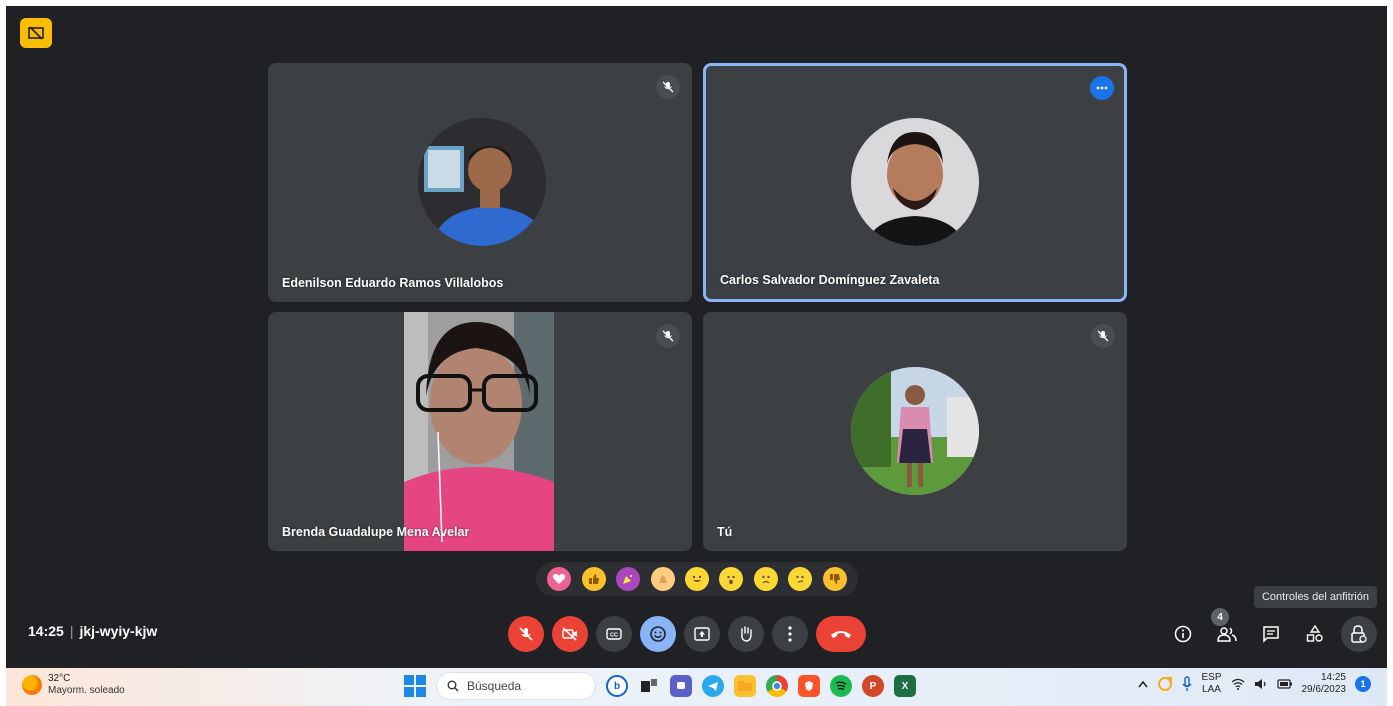 This screenshot has width=1393, height=706. Describe the element at coordinates (617, 686) in the screenshot. I see `bing-icon: b` at that location.